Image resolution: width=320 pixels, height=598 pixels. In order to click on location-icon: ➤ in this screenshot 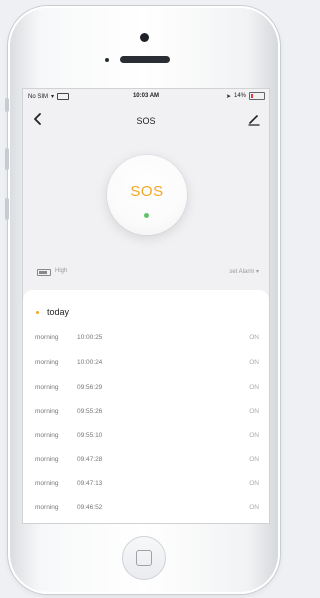, I will do `click(228, 96)`.